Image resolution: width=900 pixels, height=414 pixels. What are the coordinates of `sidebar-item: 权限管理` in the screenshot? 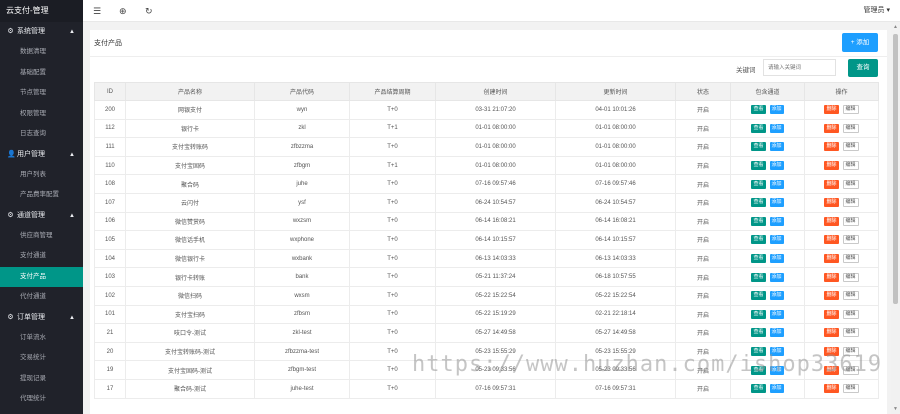 It's located at (41, 114).